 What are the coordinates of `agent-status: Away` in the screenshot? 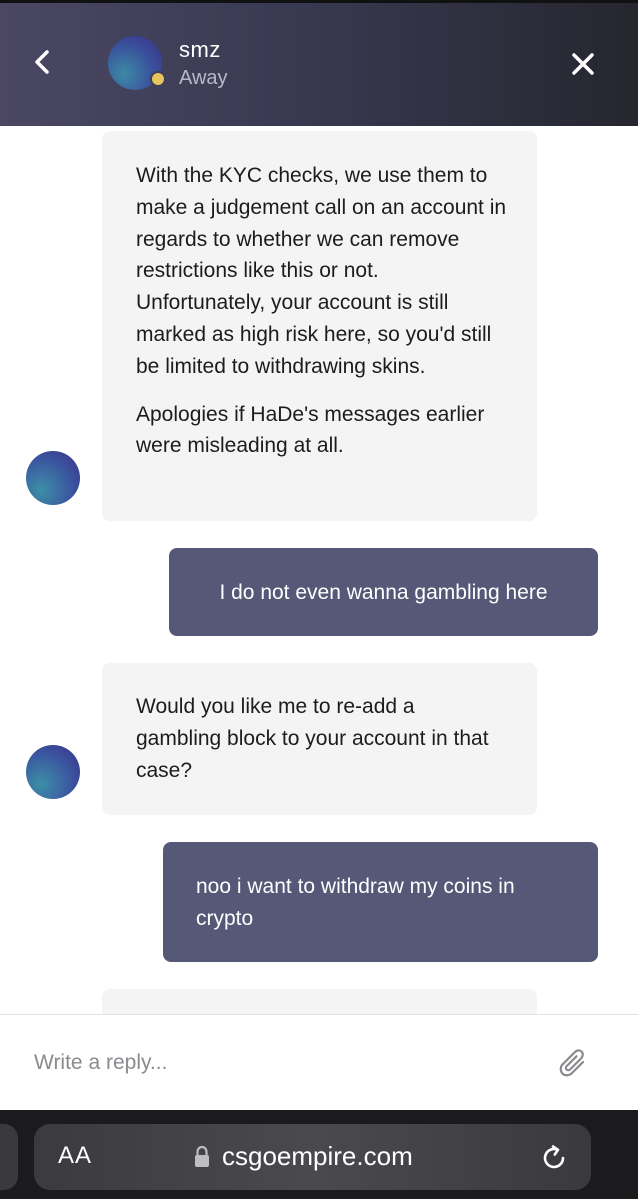 It's located at (203, 78).